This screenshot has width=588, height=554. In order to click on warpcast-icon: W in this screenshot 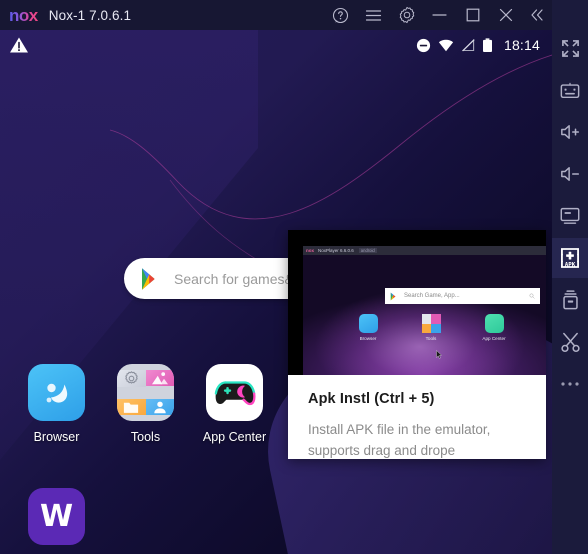, I will do `click(56, 516)`.